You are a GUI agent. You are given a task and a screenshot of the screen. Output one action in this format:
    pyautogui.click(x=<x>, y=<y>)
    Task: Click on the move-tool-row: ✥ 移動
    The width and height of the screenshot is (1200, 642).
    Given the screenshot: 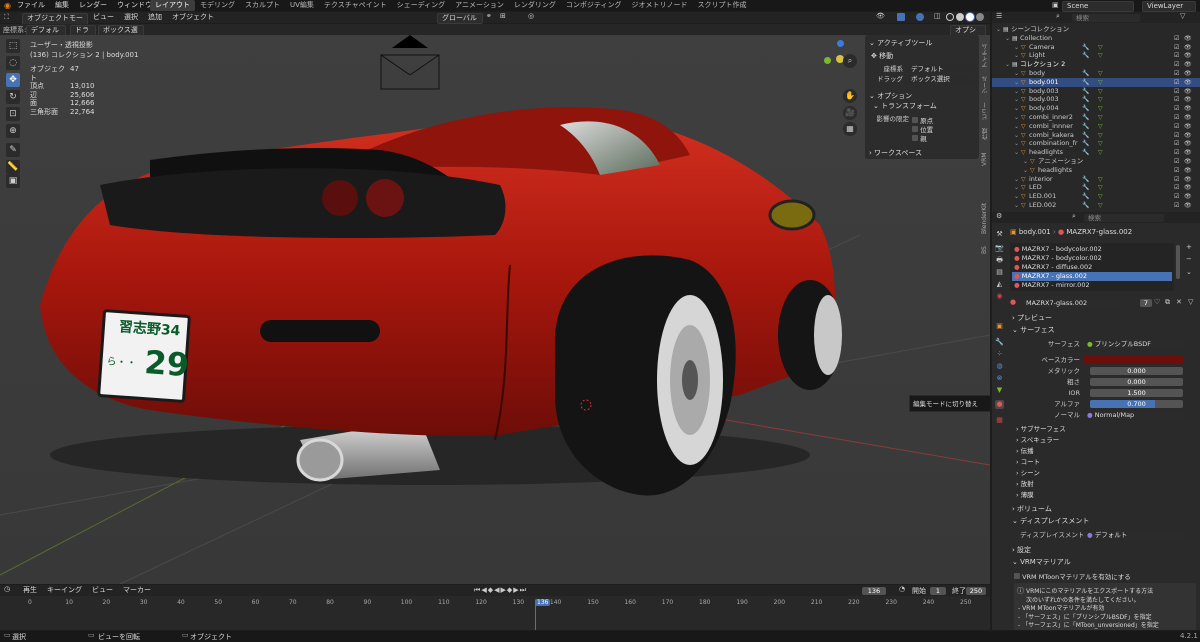 What is the action you would take?
    pyautogui.click(x=882, y=56)
    